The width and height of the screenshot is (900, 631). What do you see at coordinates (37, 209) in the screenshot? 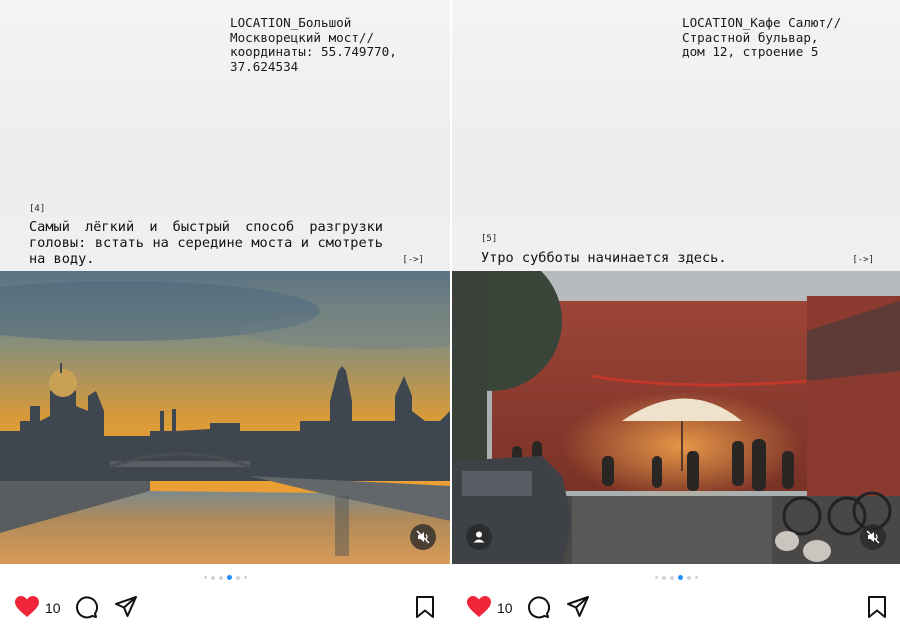
I see `slide-number: [4]` at bounding box center [37, 209].